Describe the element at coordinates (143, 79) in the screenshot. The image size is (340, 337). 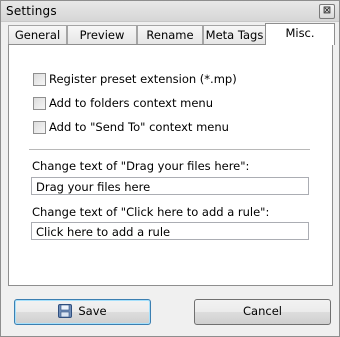
I see `register-extension-label: Register preset extension (*.mp)` at that location.